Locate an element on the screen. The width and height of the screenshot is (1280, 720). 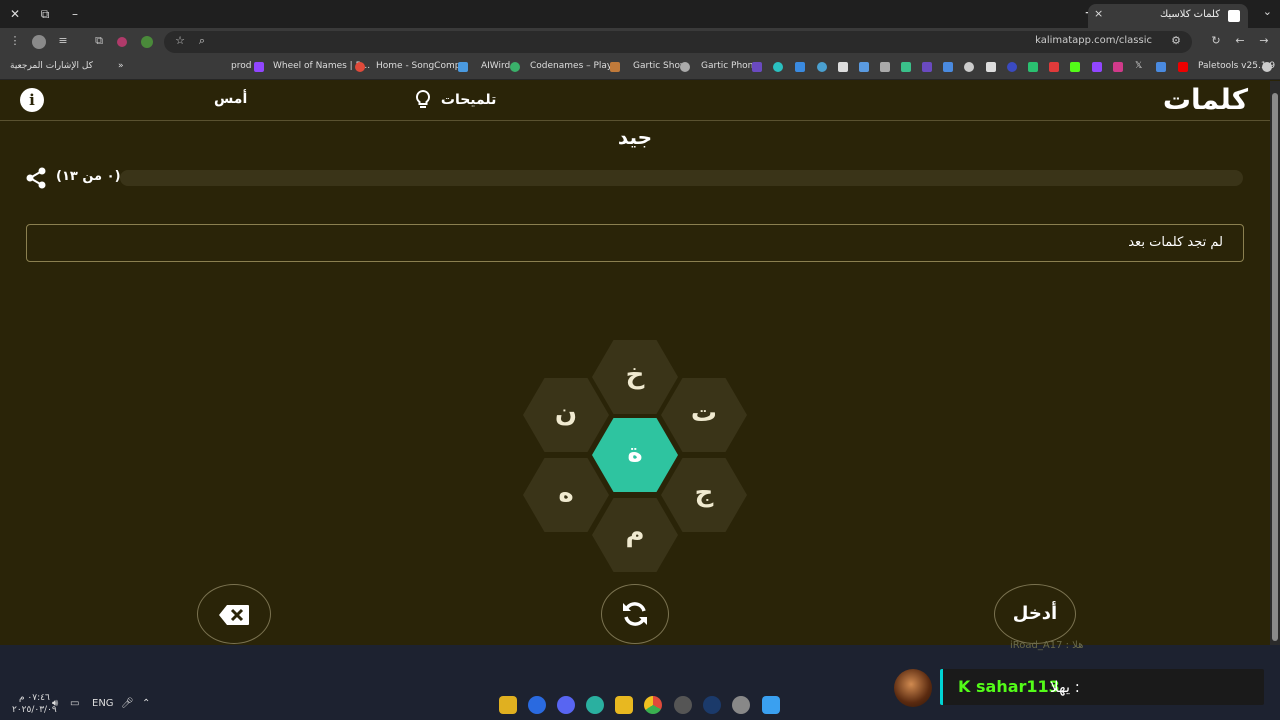
reload-icon: ↻ is located at coordinates (1216, 40).